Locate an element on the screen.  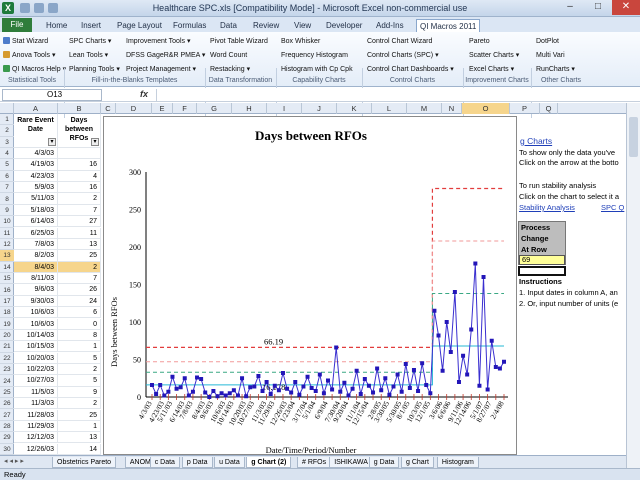
table-cell-date: 11/28/03 is located at coordinates (36, 415).